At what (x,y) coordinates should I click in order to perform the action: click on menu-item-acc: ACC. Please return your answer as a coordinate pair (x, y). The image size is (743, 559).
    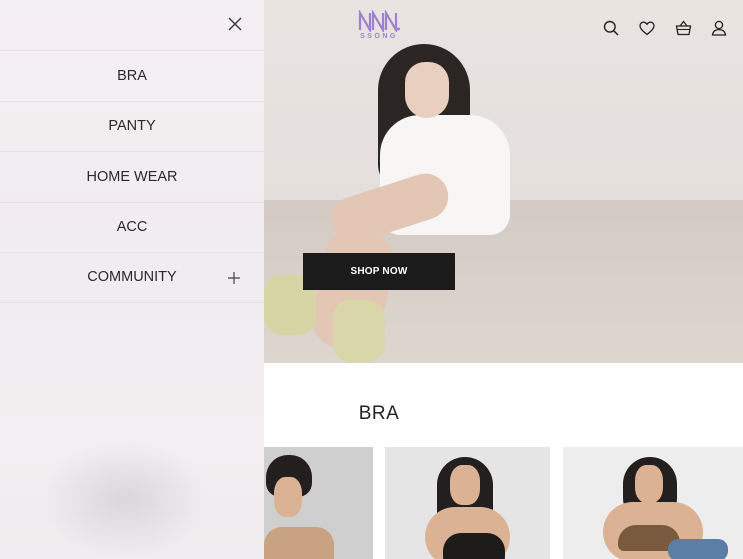
    Looking at the image, I should click on (132, 227).